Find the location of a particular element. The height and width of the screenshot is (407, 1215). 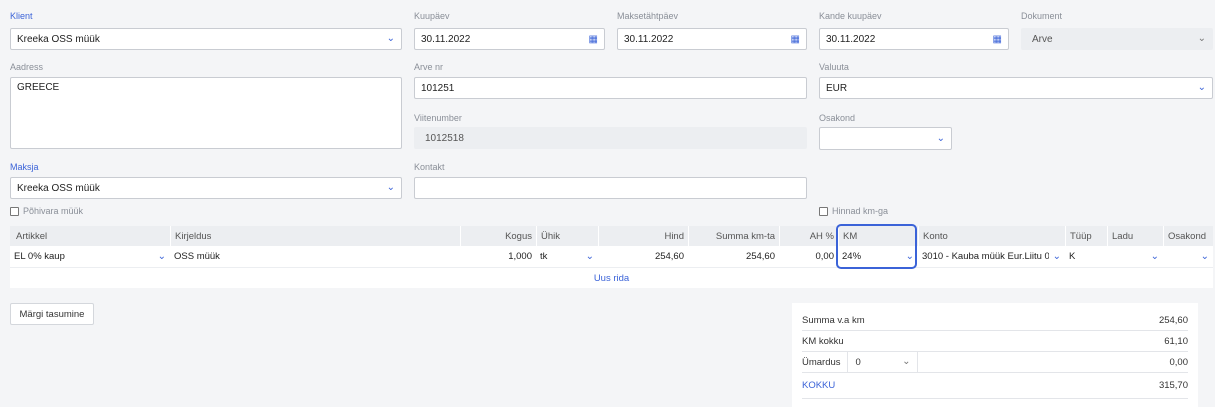

price-cell: 254,60 is located at coordinates (643, 256).